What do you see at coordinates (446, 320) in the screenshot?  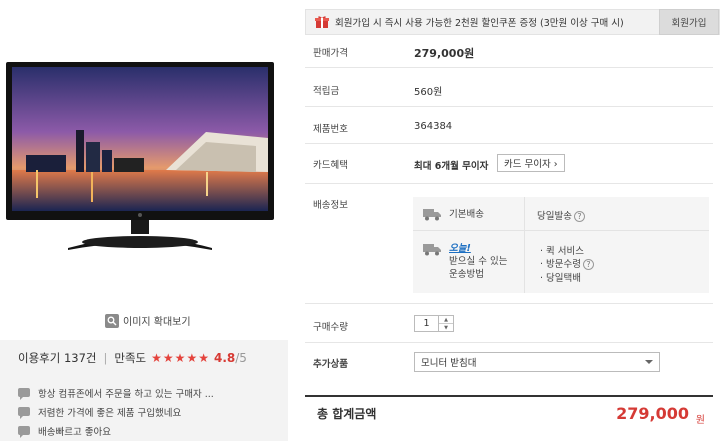 I see `increment-button: ▲` at bounding box center [446, 320].